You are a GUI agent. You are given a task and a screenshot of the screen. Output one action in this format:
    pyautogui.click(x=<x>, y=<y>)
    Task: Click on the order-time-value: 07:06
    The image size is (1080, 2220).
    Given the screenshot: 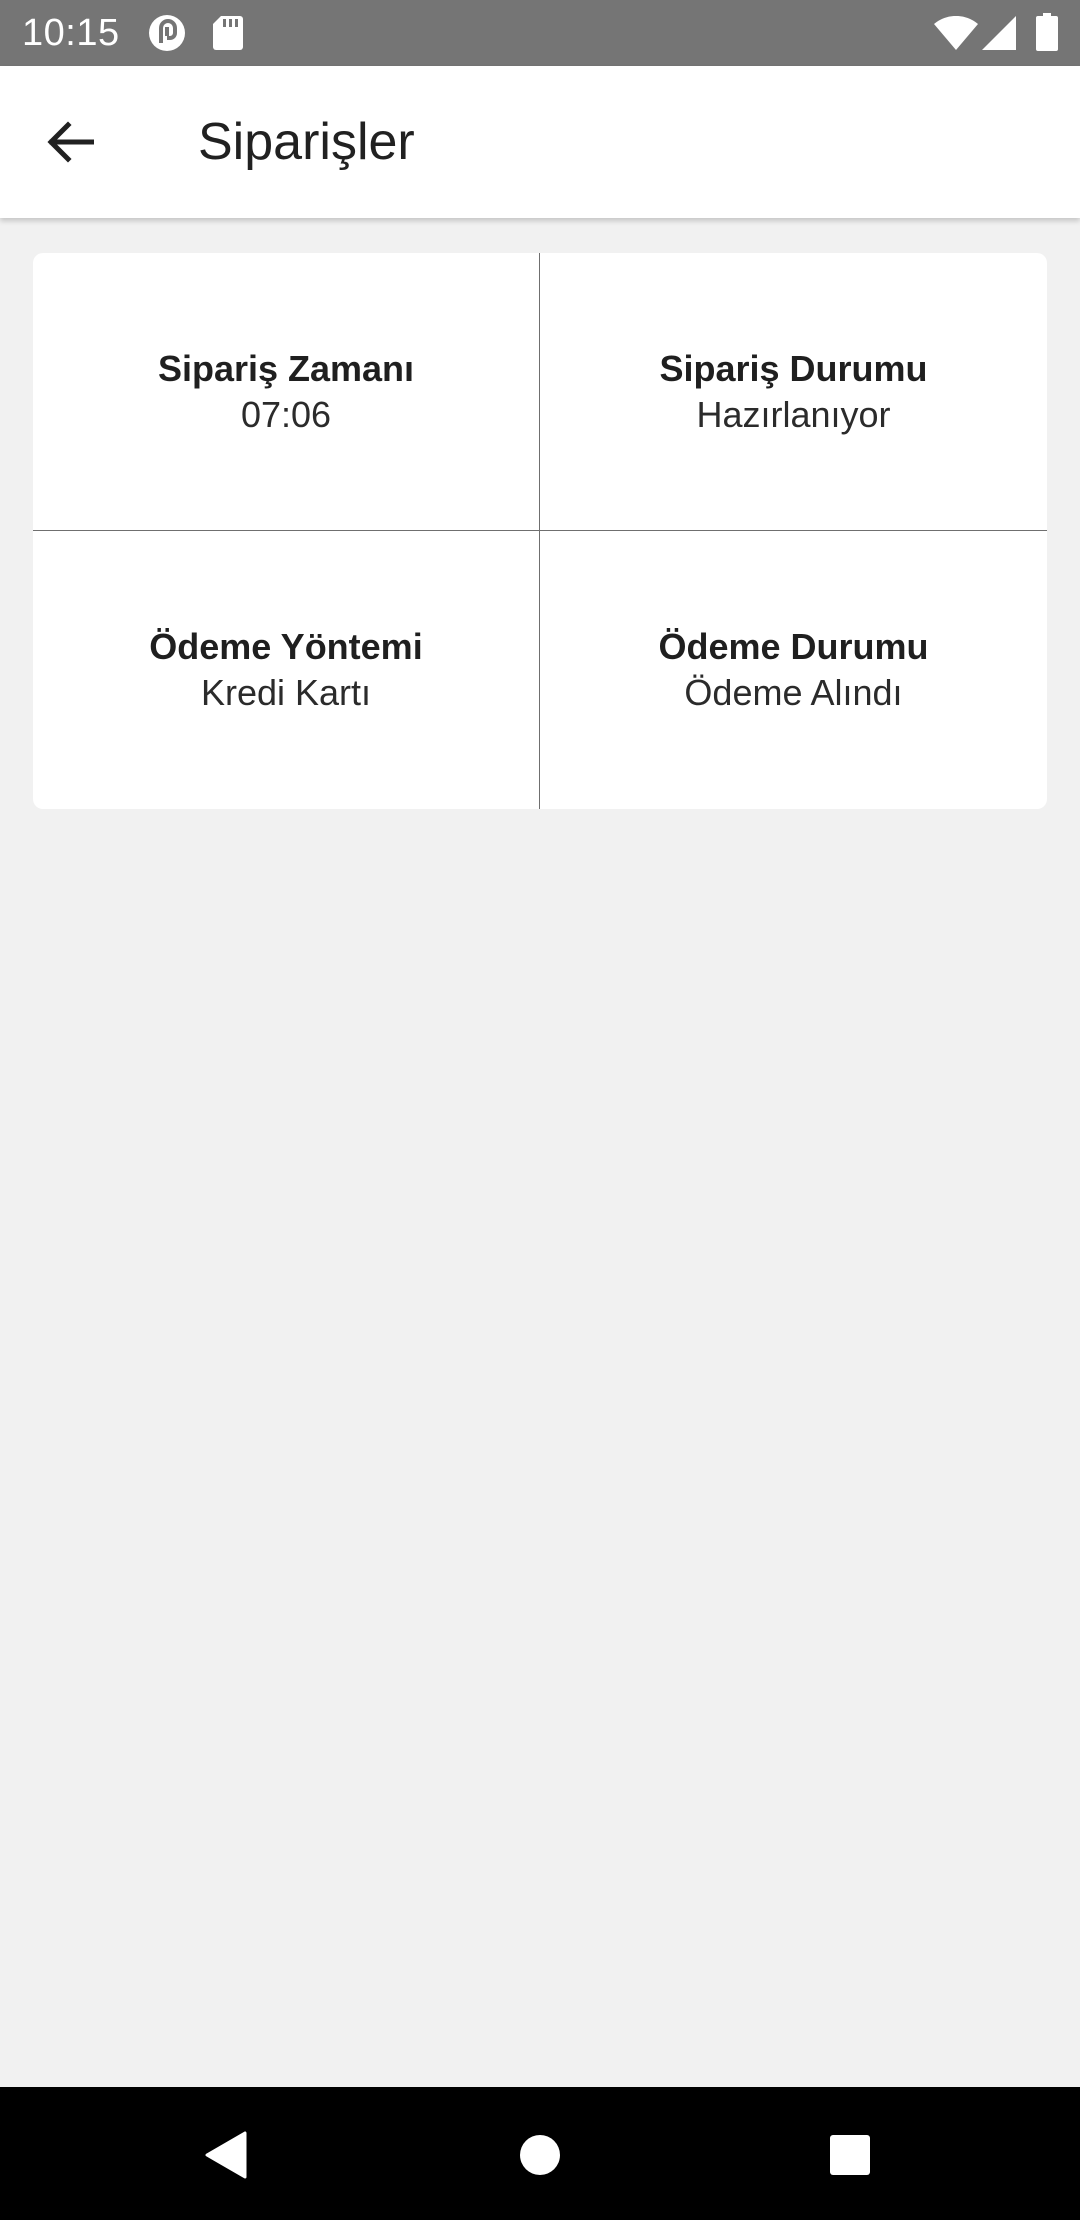 What is the action you would take?
    pyautogui.click(x=286, y=414)
    